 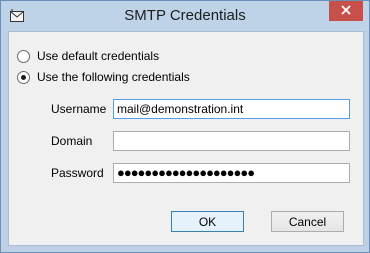 I want to click on close-icon, so click(x=346, y=11).